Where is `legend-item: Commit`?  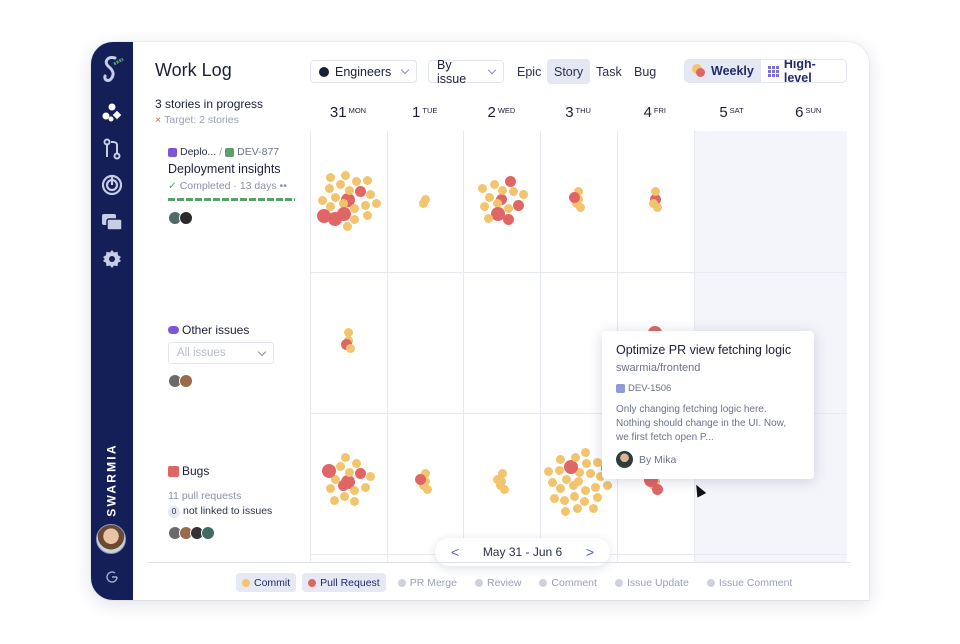 legend-item: Commit is located at coordinates (266, 582).